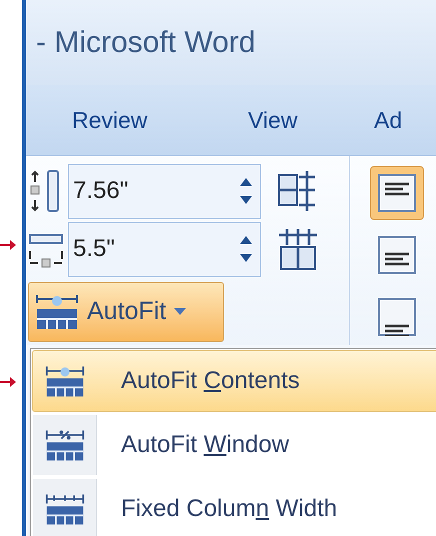 The width and height of the screenshot is (436, 536). I want to click on menu-item-label: AutoFit Contents, so click(210, 381).